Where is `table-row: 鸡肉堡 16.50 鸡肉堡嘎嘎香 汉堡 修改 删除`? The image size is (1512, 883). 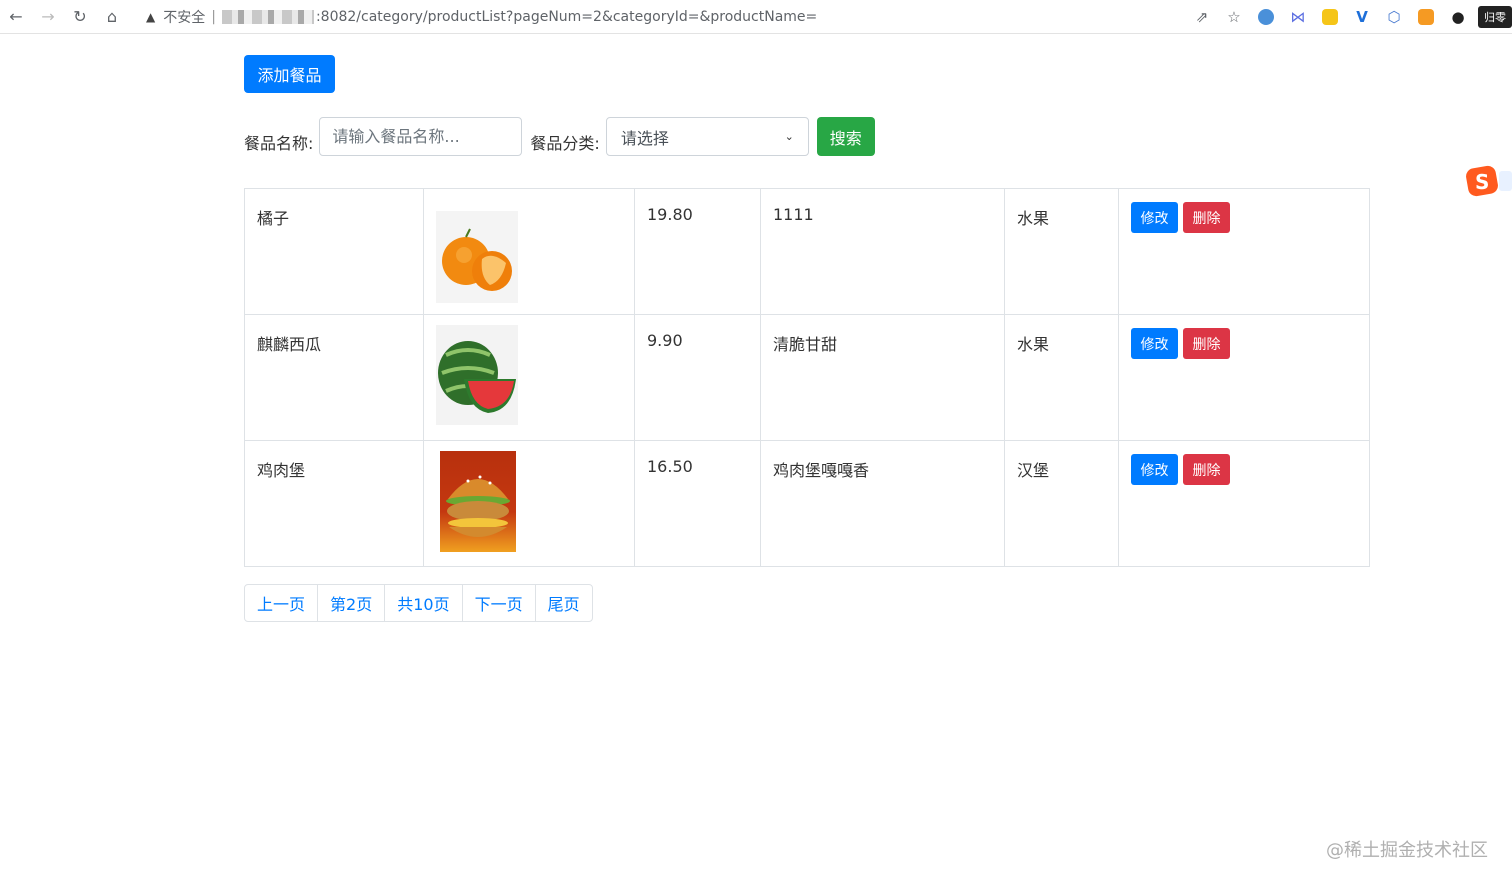
table-row: 鸡肉堡 16.50 鸡肉堡嘎嘎香 汉堡 修改 删除 is located at coordinates (807, 503).